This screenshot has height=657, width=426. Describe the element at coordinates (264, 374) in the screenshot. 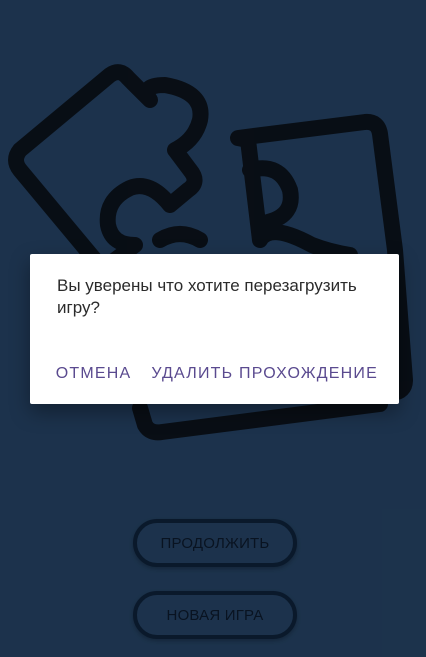

I see `delete-progress-button: УДАЛИТЬ ПРОХОЖДЕНИЕ` at that location.